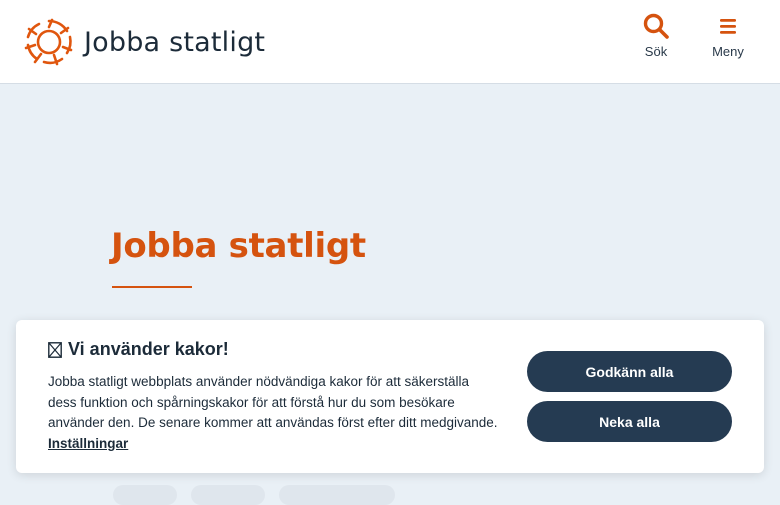 Image resolution: width=780 pixels, height=505 pixels. I want to click on cookie-banner-title: Vi använder kakor!, so click(138, 349).